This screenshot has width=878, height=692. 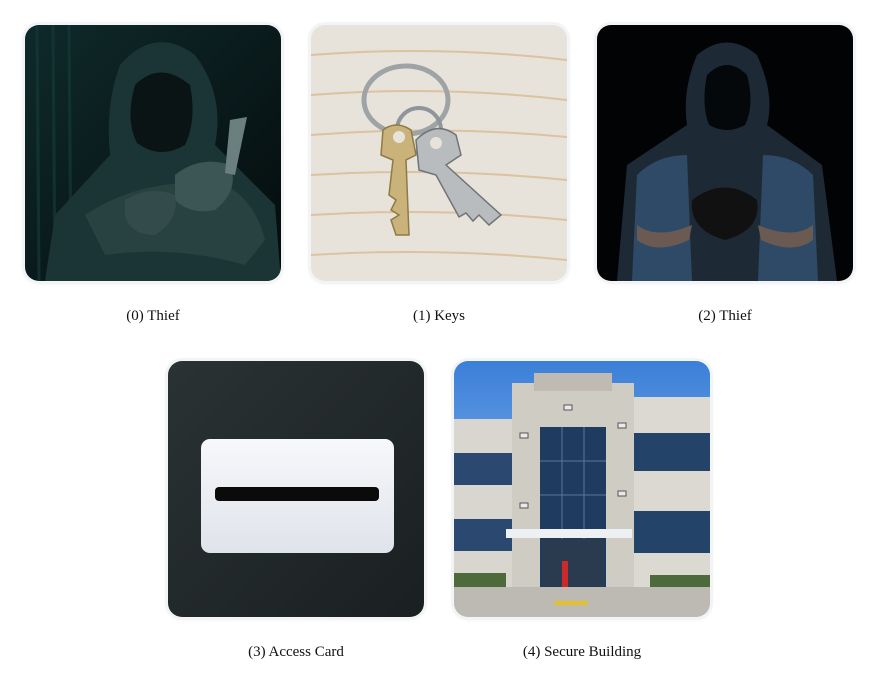 I want to click on caption-thief-2: (2) Thief, so click(x=725, y=316).